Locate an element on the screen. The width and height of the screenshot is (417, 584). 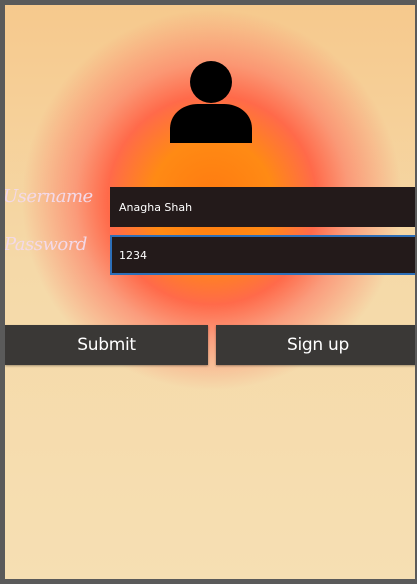
user-icon is located at coordinates (211, 102).